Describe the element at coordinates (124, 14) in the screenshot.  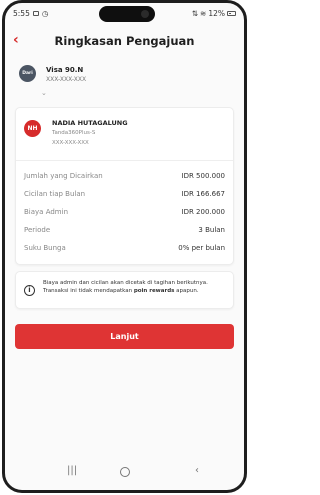
I see `status-bar: 5:55 ◷ ⇅ ≋ 12%` at that location.